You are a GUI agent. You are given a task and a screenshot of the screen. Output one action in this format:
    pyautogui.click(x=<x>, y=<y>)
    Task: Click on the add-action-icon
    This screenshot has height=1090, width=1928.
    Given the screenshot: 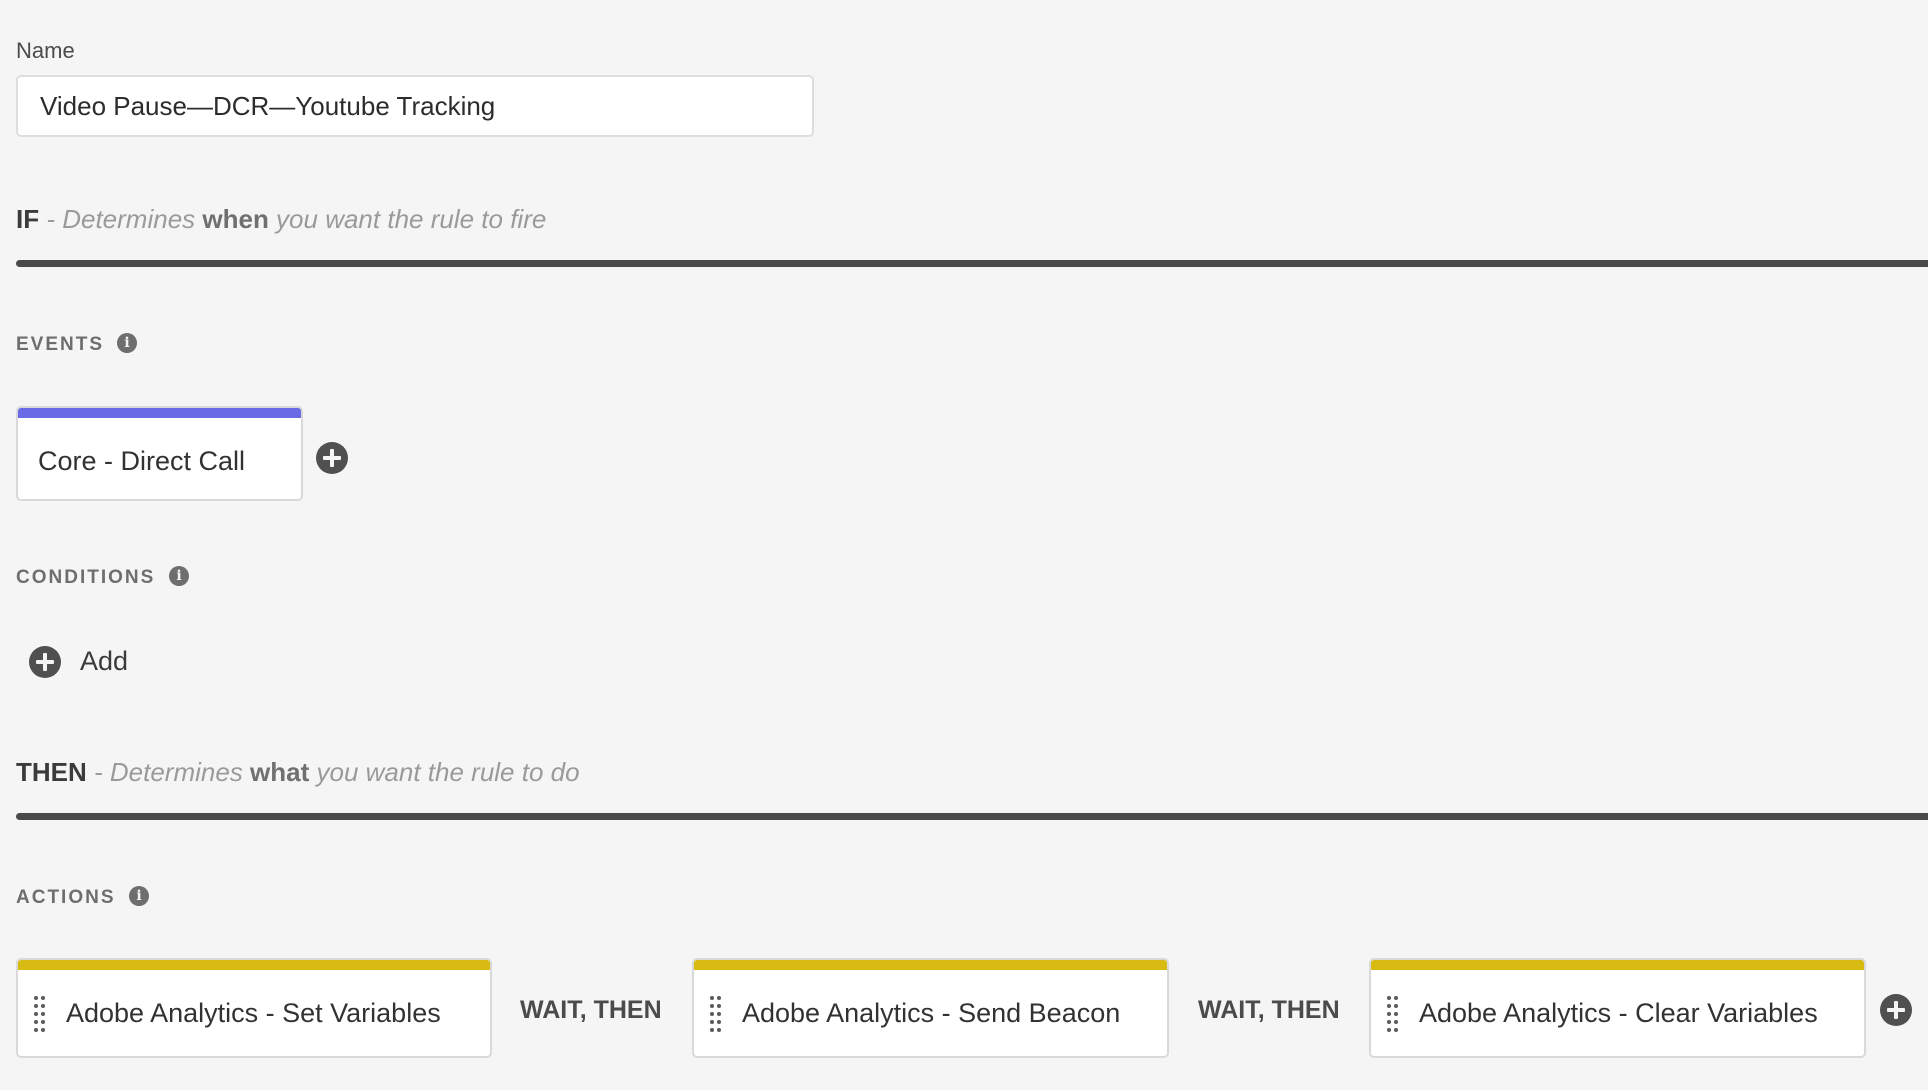 What is the action you would take?
    pyautogui.click(x=1896, y=1010)
    